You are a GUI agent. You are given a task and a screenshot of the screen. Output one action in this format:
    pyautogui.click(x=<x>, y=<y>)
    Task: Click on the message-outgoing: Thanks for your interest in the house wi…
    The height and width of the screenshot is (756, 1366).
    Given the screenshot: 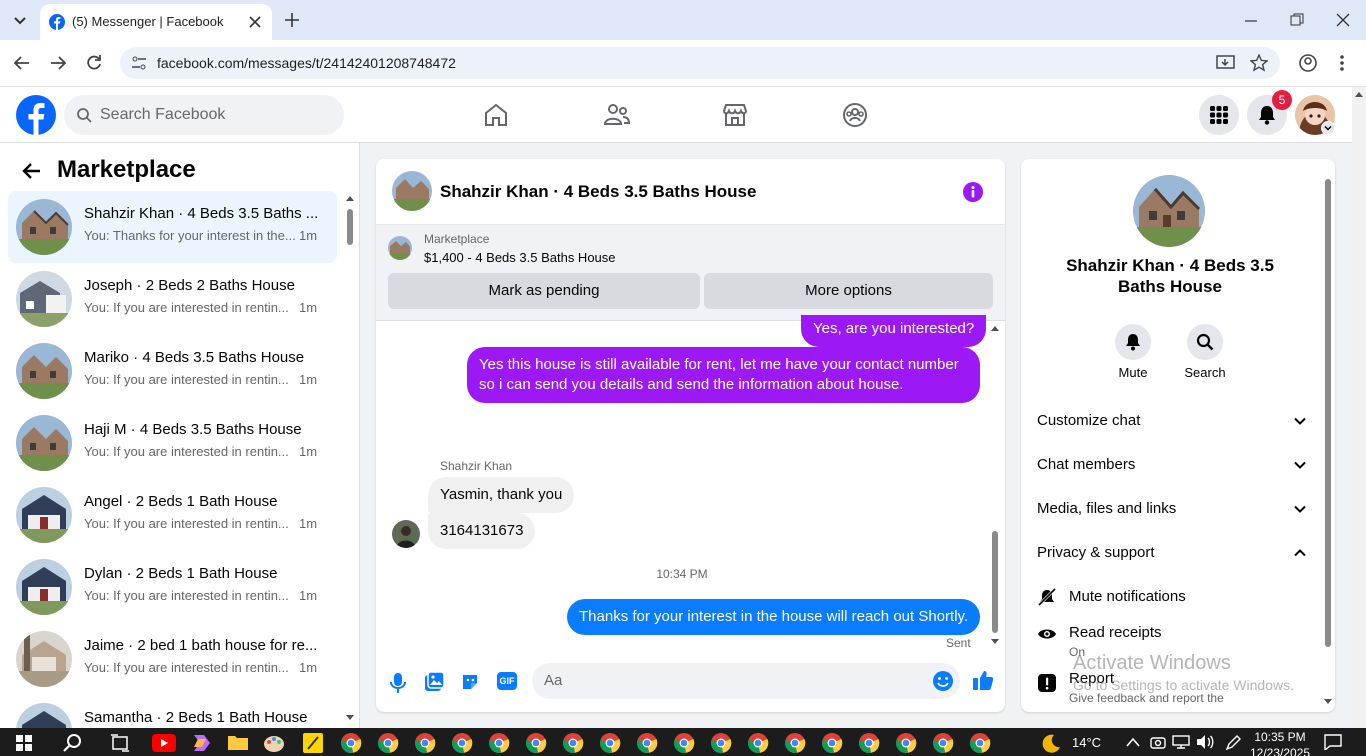 What is the action you would take?
    pyautogui.click(x=774, y=617)
    